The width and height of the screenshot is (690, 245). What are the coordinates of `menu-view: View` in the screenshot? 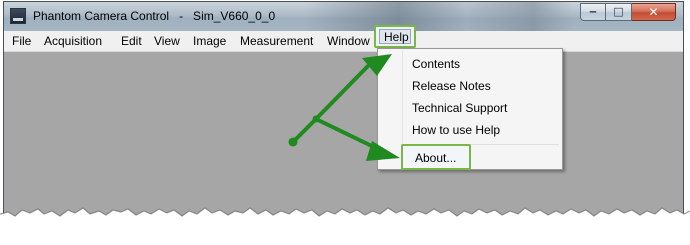 It's located at (167, 41).